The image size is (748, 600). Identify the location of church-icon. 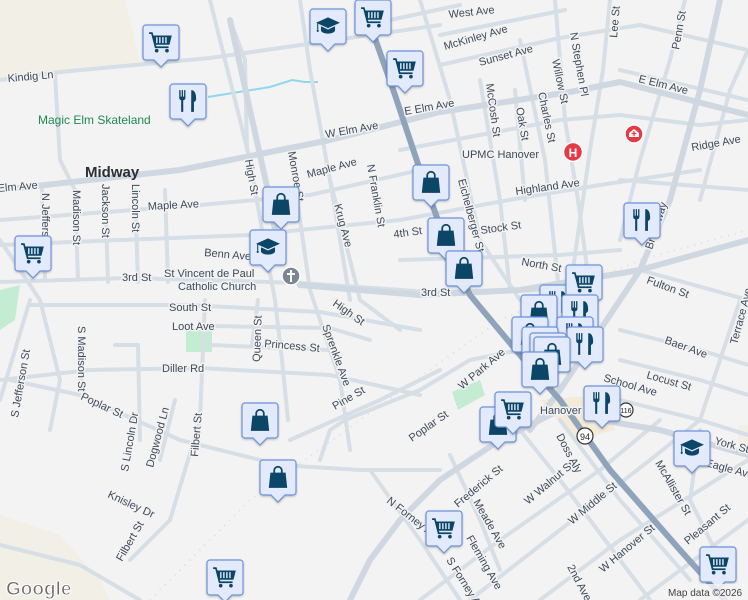
(291, 276).